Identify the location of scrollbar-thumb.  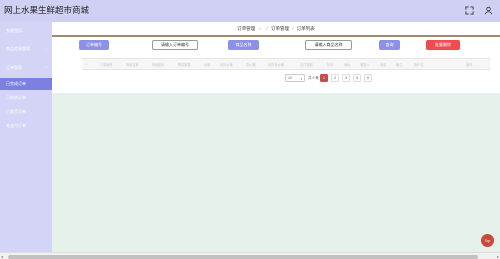
(243, 256).